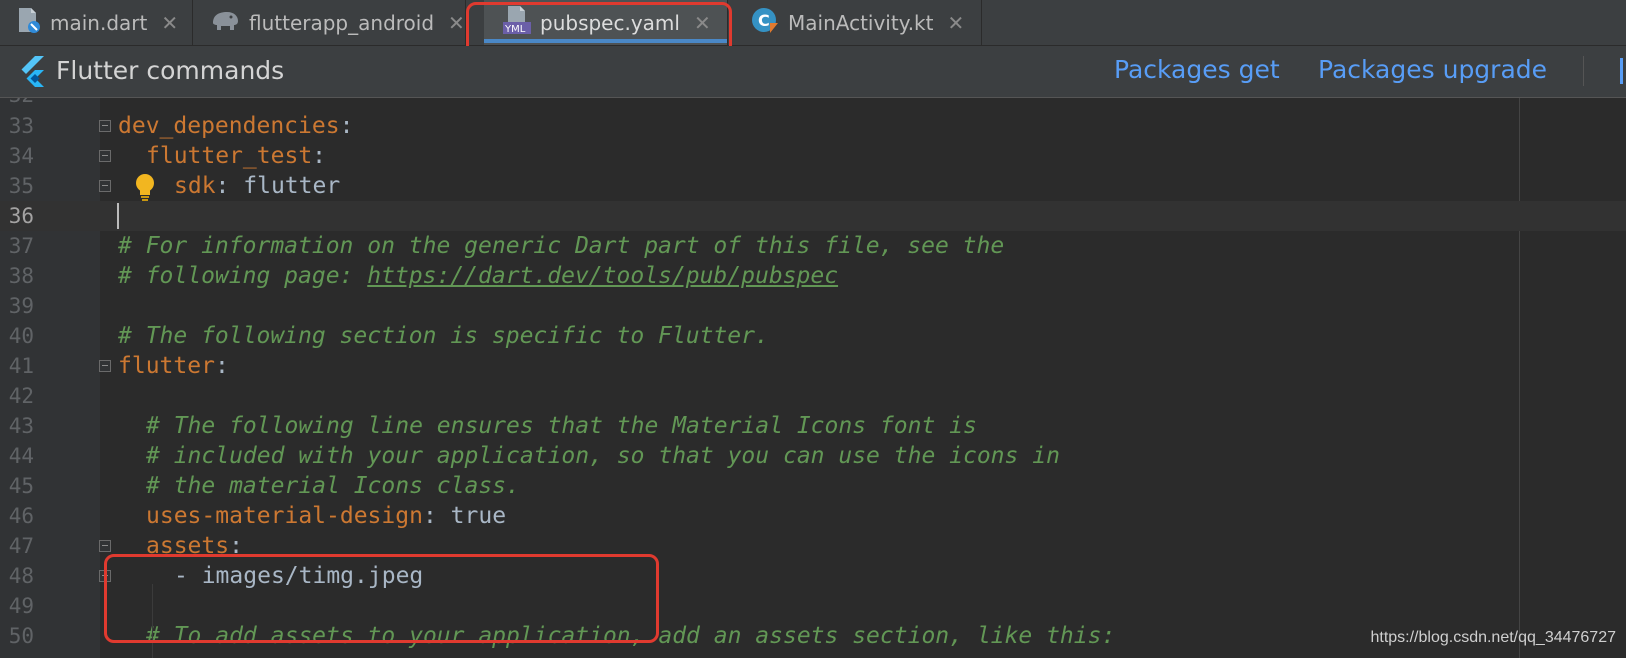 The image size is (1626, 658). What do you see at coordinates (381, 598) in the screenshot?
I see `assets-section-highlight` at bounding box center [381, 598].